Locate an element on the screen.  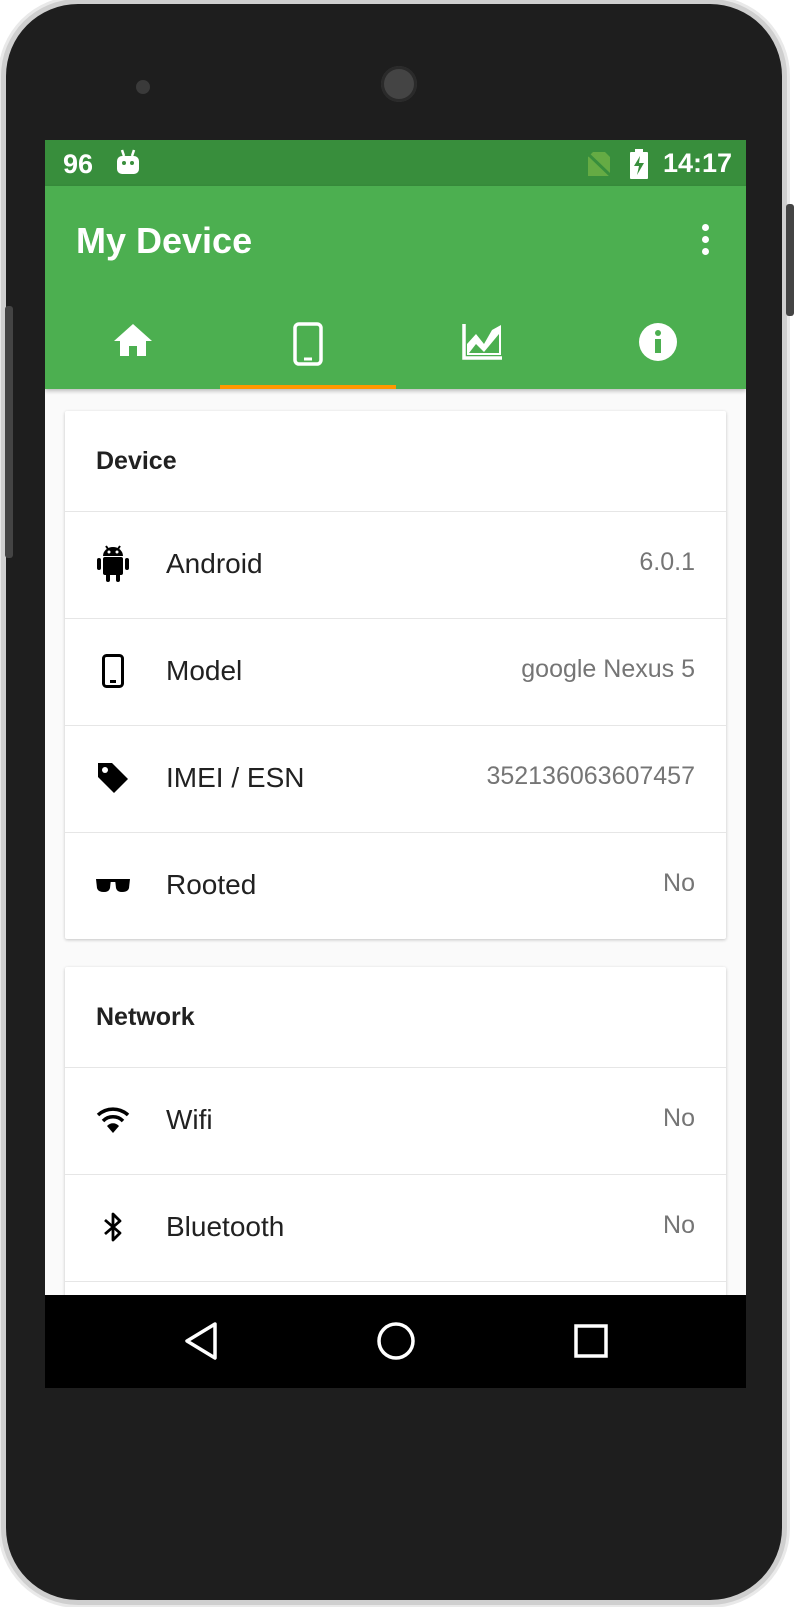
list-item: Rooted No is located at coordinates (395, 886).